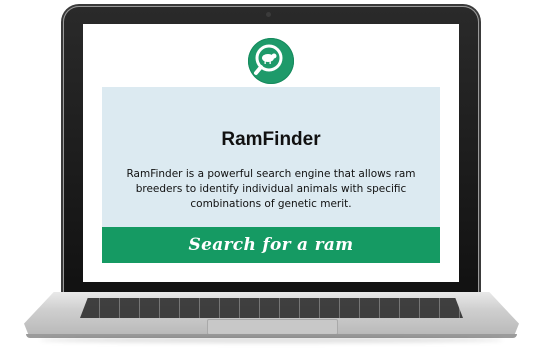  What do you see at coordinates (272, 327) in the screenshot?
I see `laptop-trackpad` at bounding box center [272, 327].